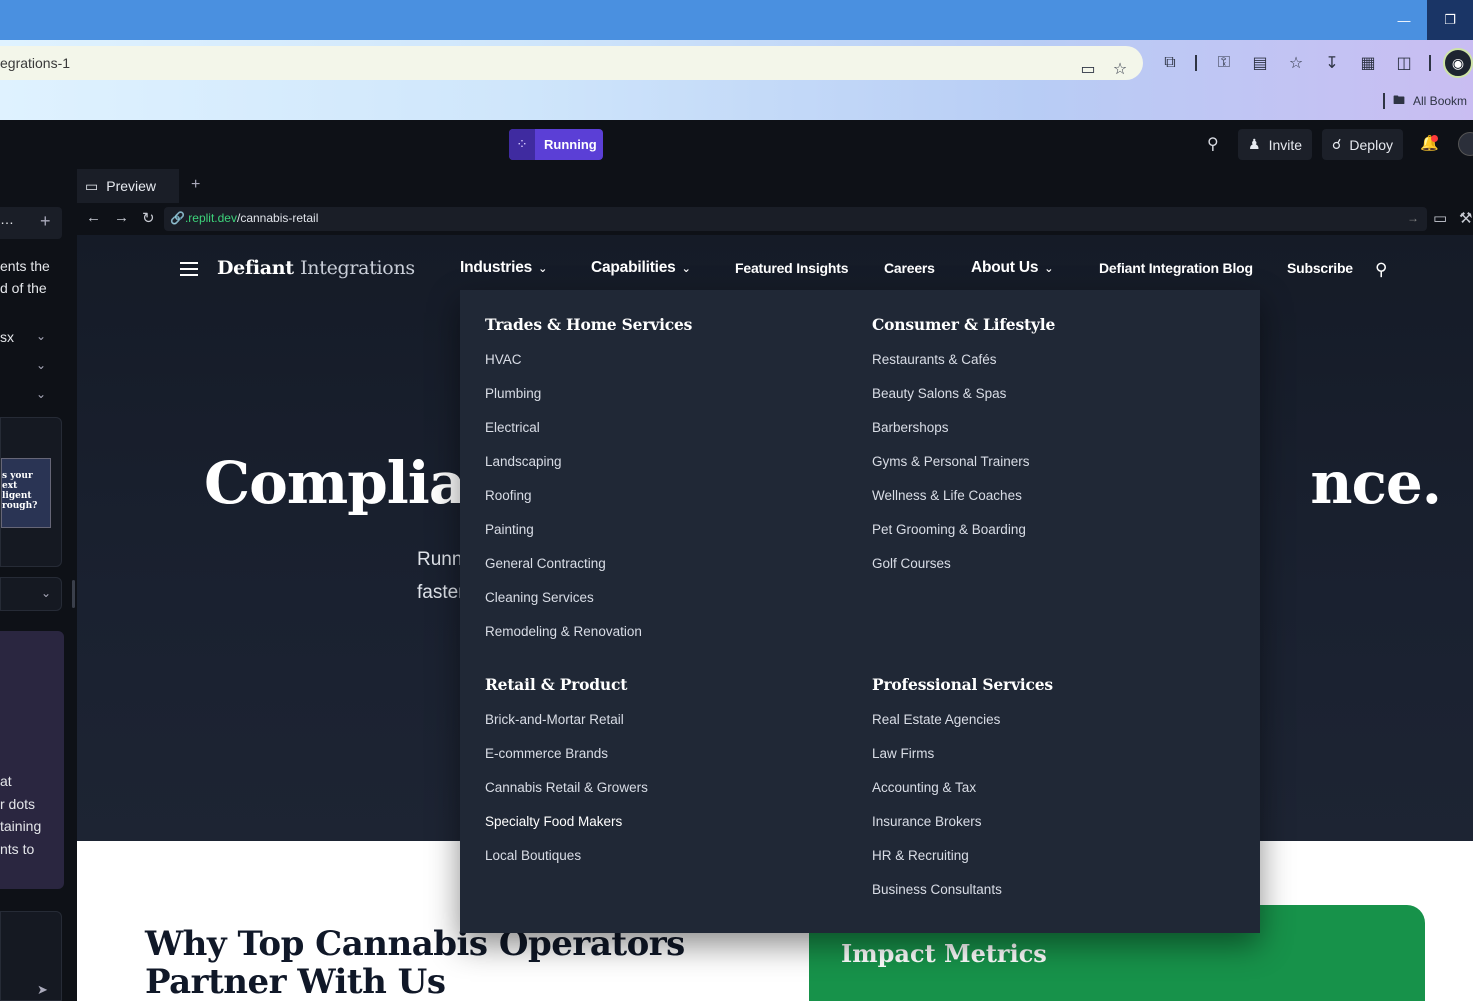 This screenshot has width=1473, height=1001. I want to click on bookmark-star-icon: ☆, so click(1120, 69).